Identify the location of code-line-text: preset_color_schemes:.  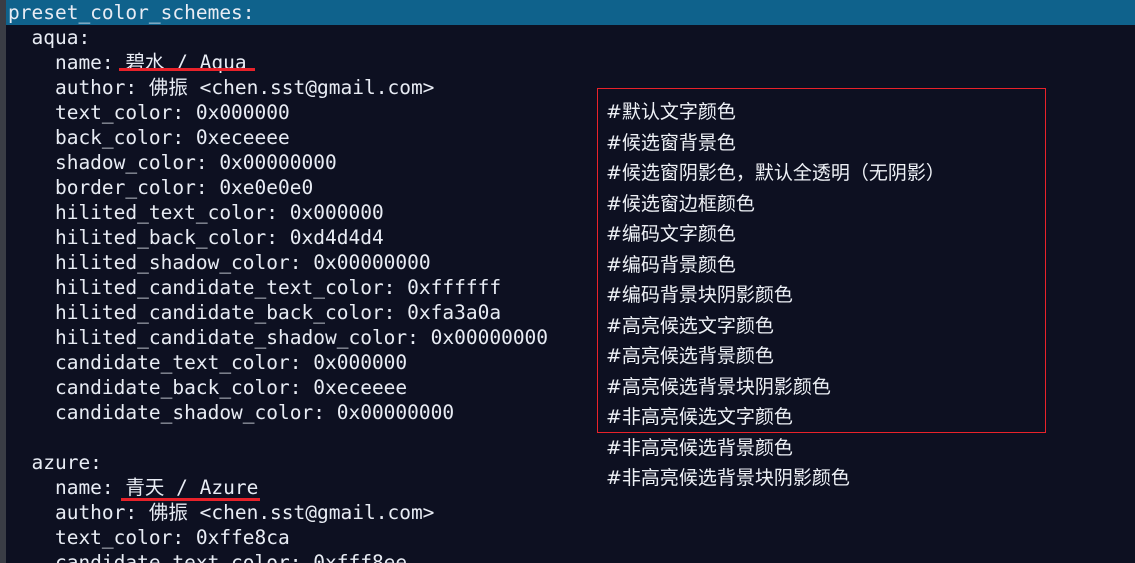
(131, 12).